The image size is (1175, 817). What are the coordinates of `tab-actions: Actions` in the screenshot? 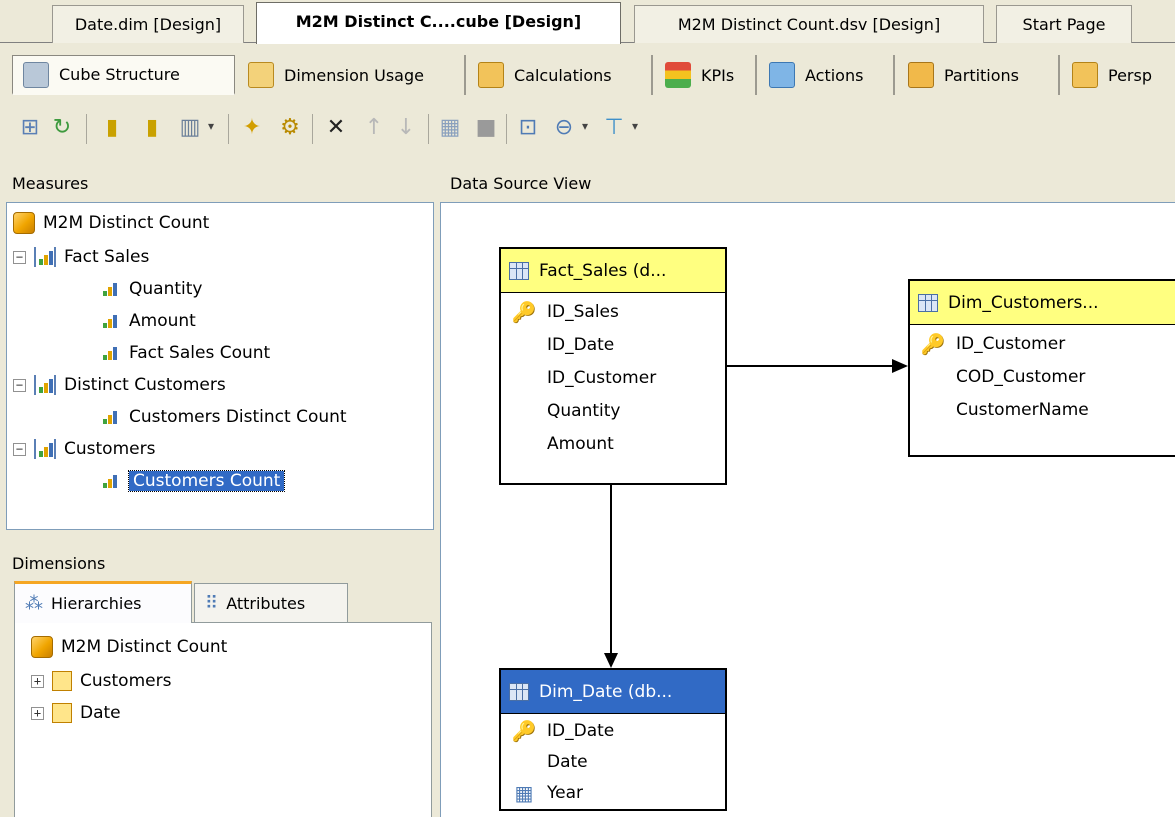 It's located at (827, 75).